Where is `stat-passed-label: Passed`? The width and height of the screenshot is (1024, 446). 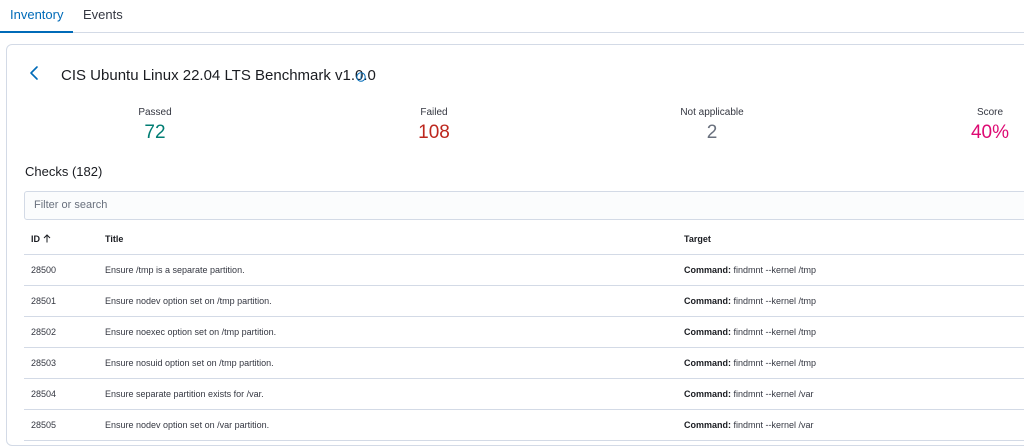
stat-passed-label: Passed is located at coordinates (155, 112).